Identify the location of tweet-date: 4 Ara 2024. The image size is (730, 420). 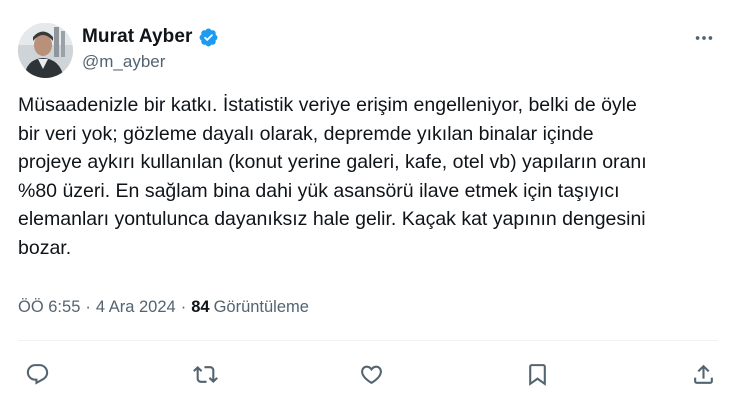
(136, 307).